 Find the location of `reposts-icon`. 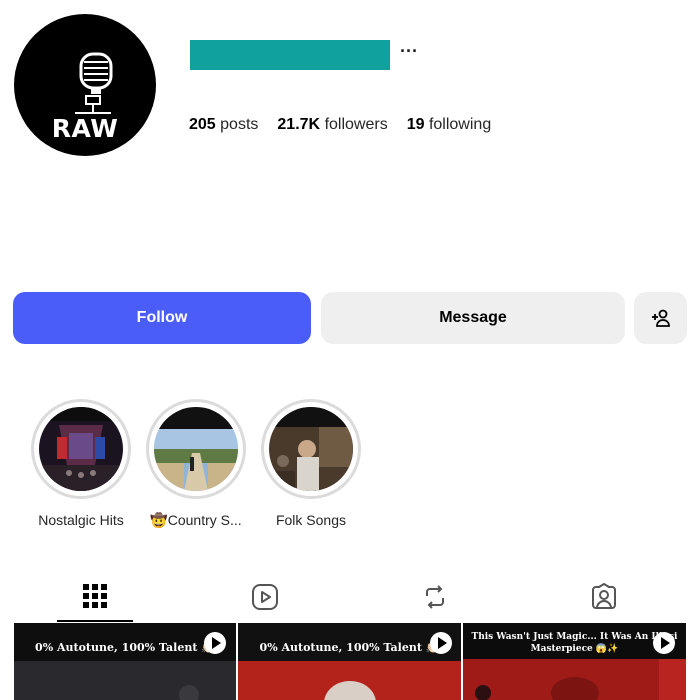

reposts-icon is located at coordinates (435, 597).